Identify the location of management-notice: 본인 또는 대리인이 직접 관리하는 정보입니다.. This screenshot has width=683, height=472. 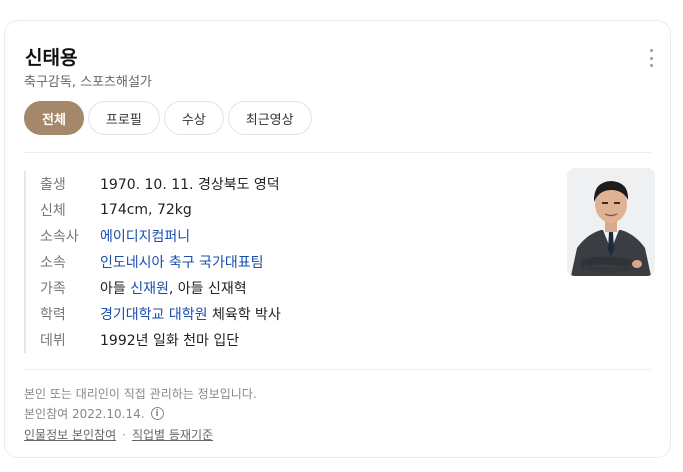
(140, 394).